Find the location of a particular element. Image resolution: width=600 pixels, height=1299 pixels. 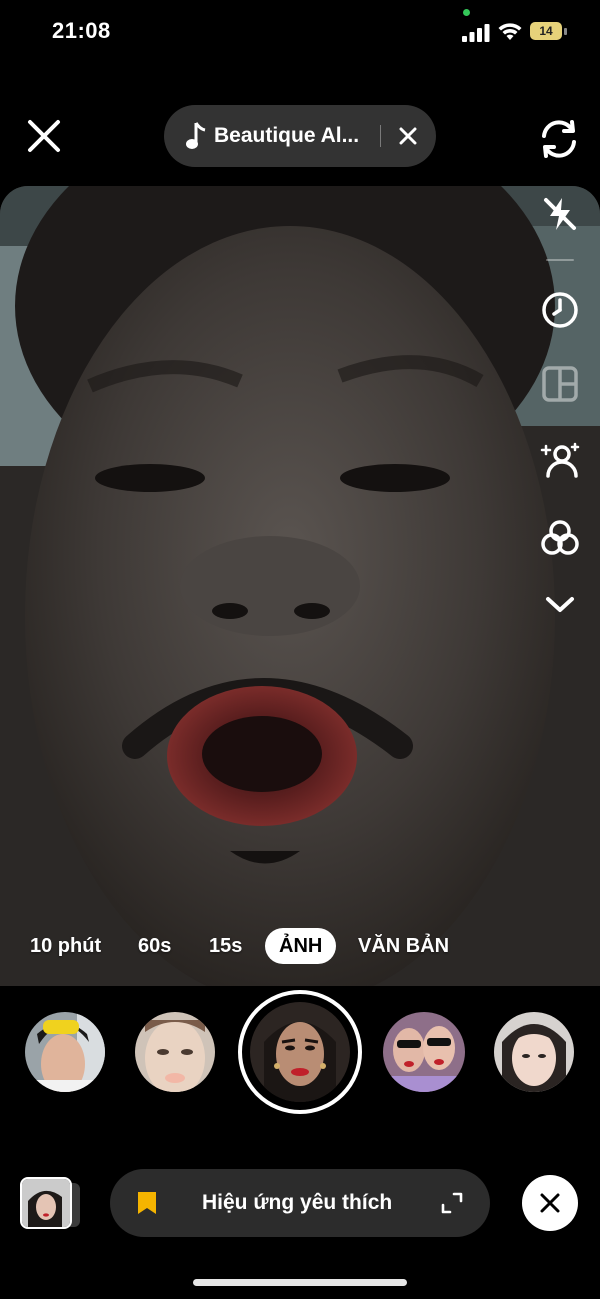

chevron-down-icon is located at coordinates (560, 604).